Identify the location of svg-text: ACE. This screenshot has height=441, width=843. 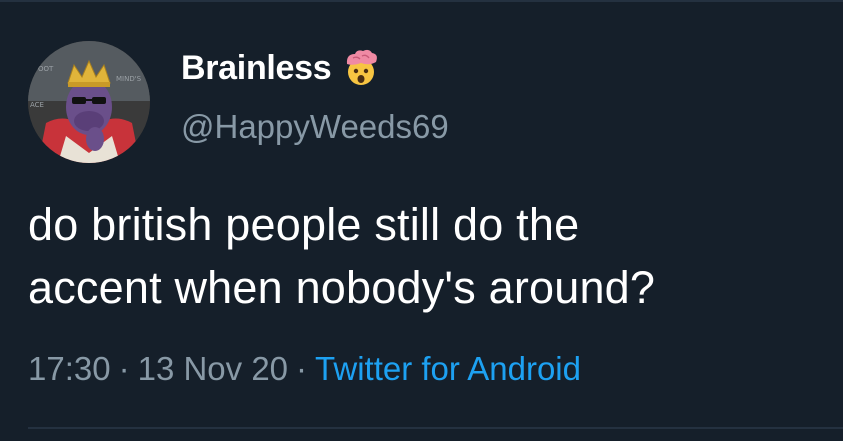
(37, 105).